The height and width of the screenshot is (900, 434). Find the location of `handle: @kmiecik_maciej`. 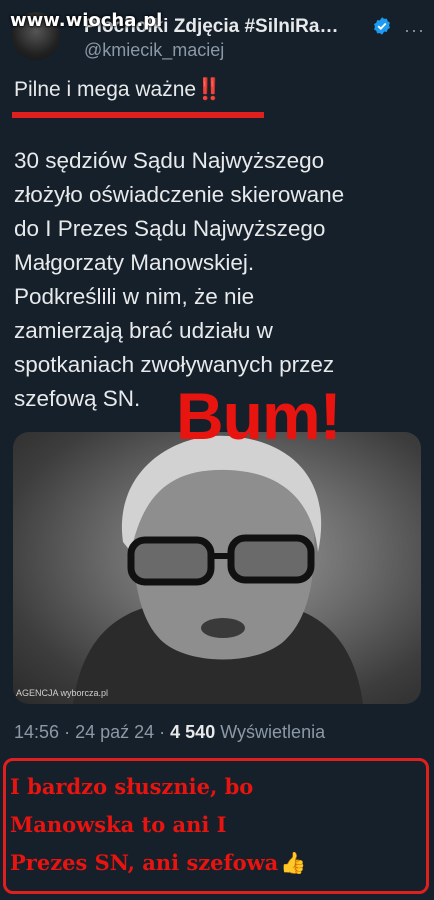

handle: @kmiecik_maciej is located at coordinates (154, 50).